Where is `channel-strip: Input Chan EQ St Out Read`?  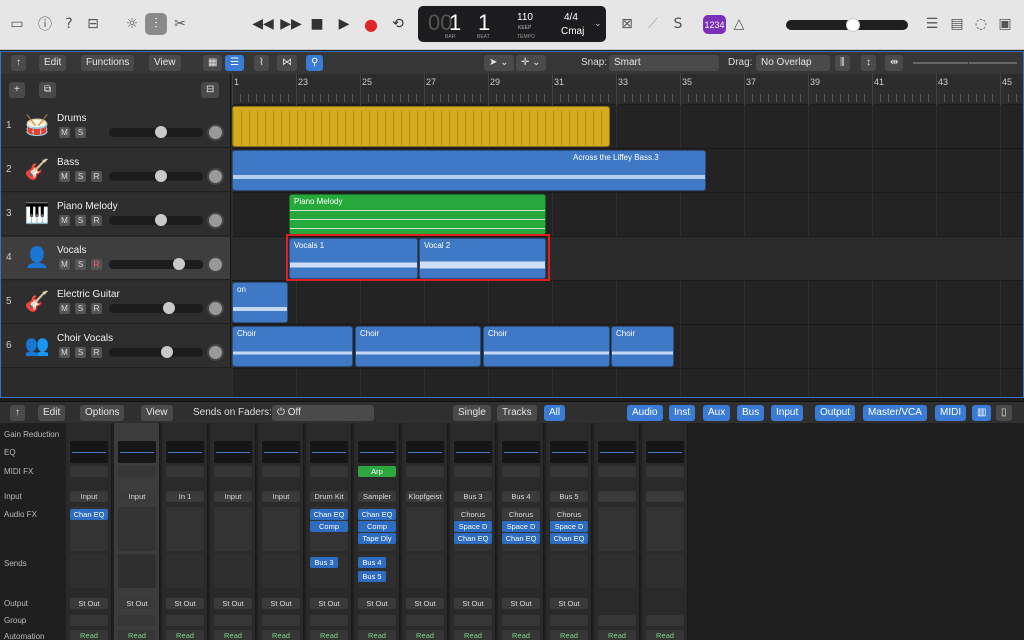 channel-strip: Input Chan EQ St Out Read is located at coordinates (89, 531).